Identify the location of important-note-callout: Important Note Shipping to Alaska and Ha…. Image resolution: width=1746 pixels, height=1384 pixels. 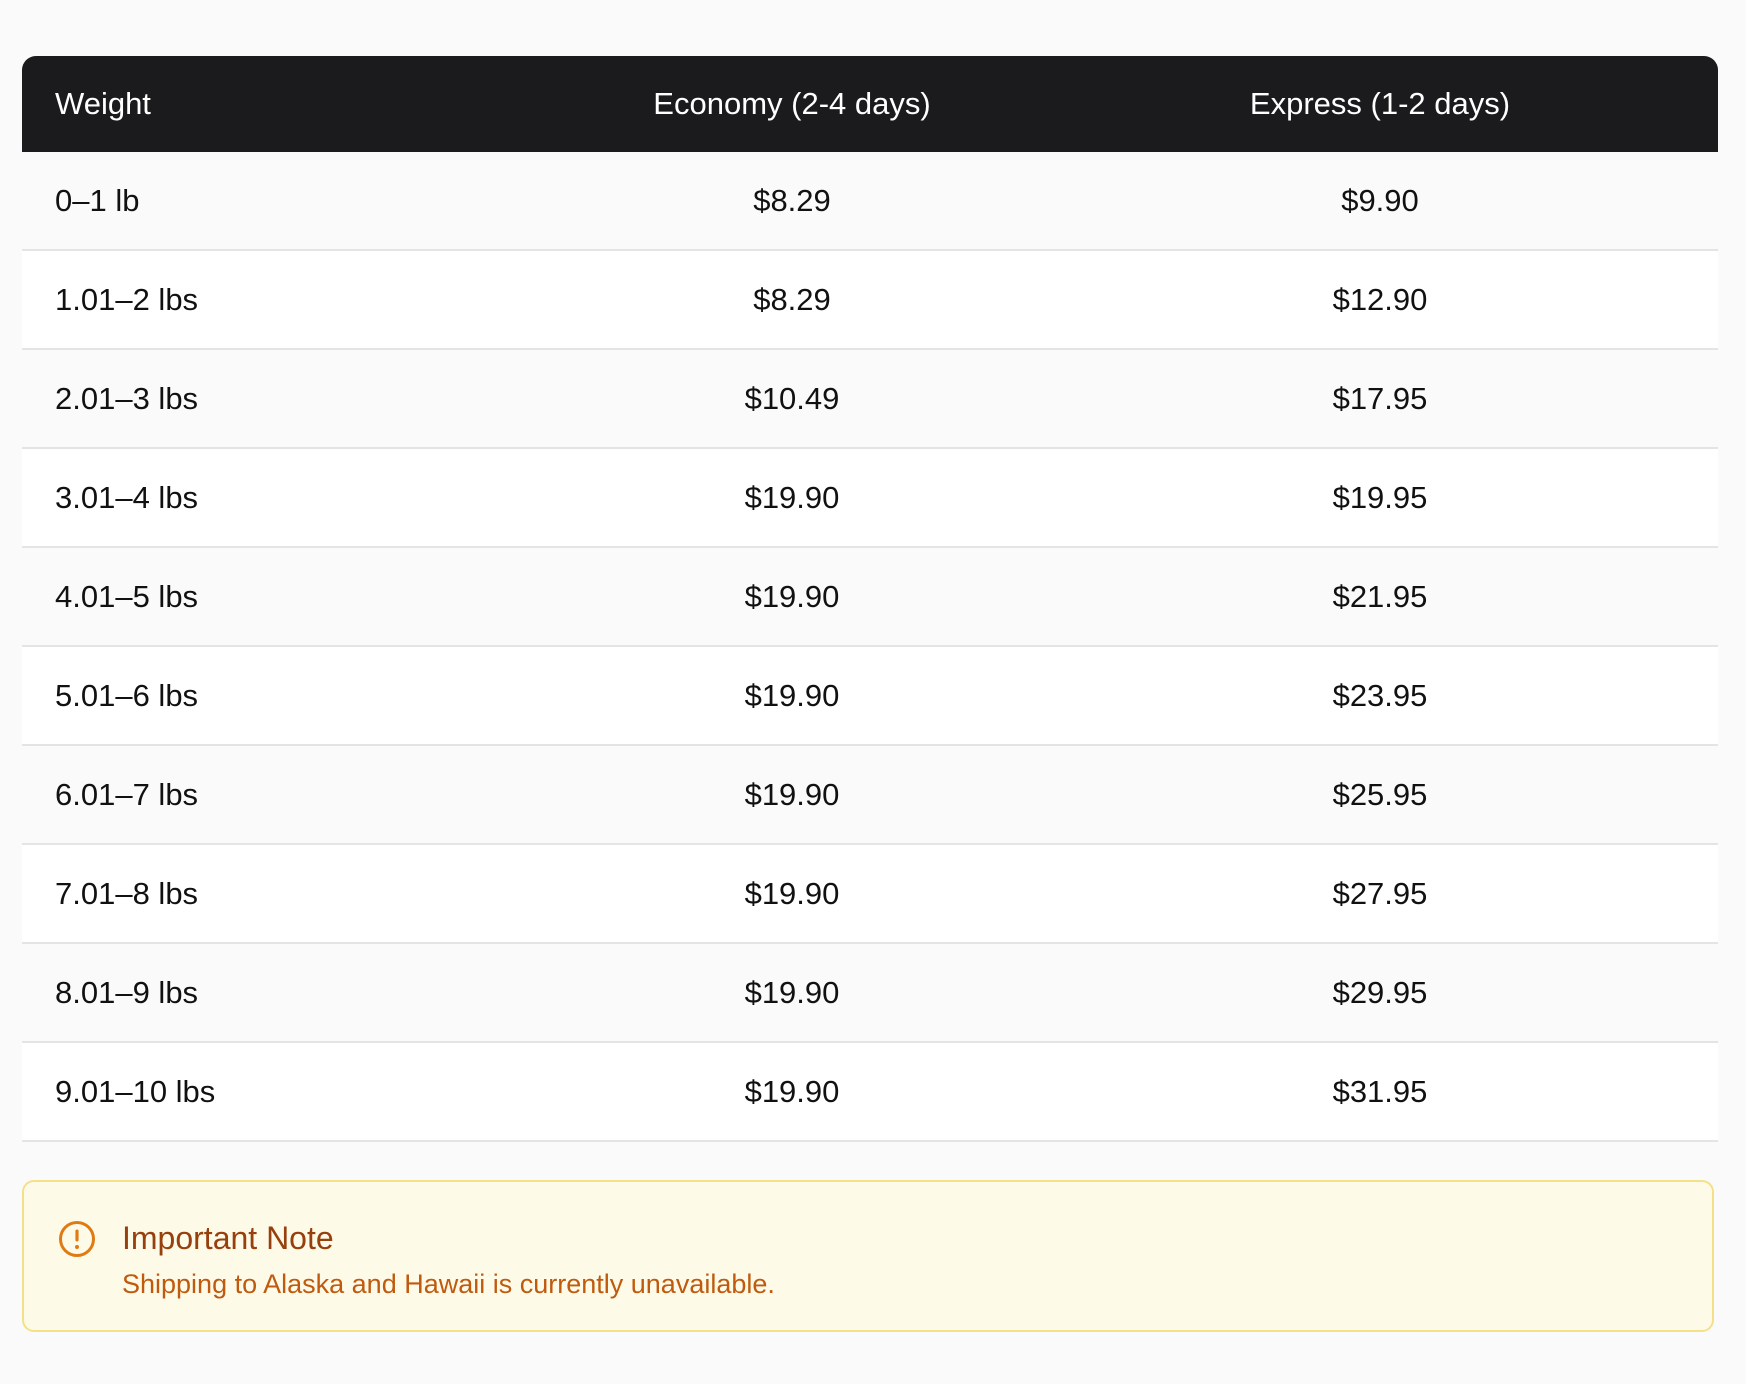
(868, 1256).